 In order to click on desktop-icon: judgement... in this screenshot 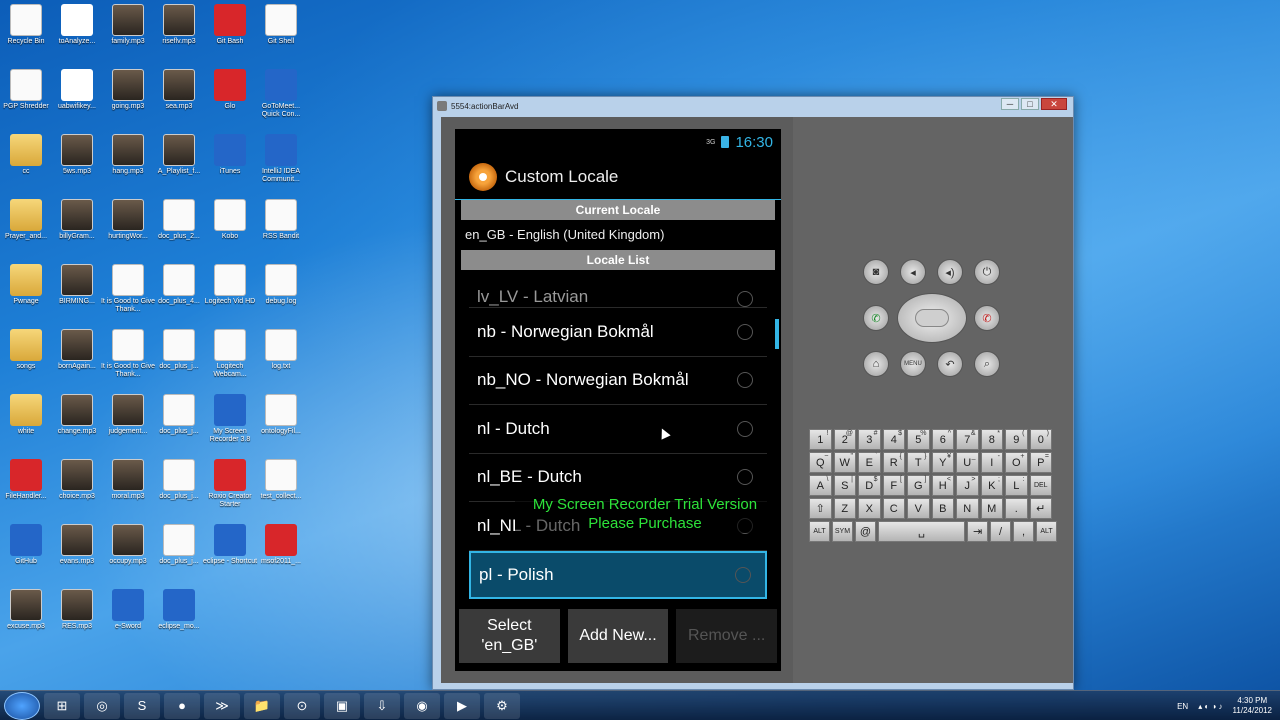, I will do `click(128, 415)`.